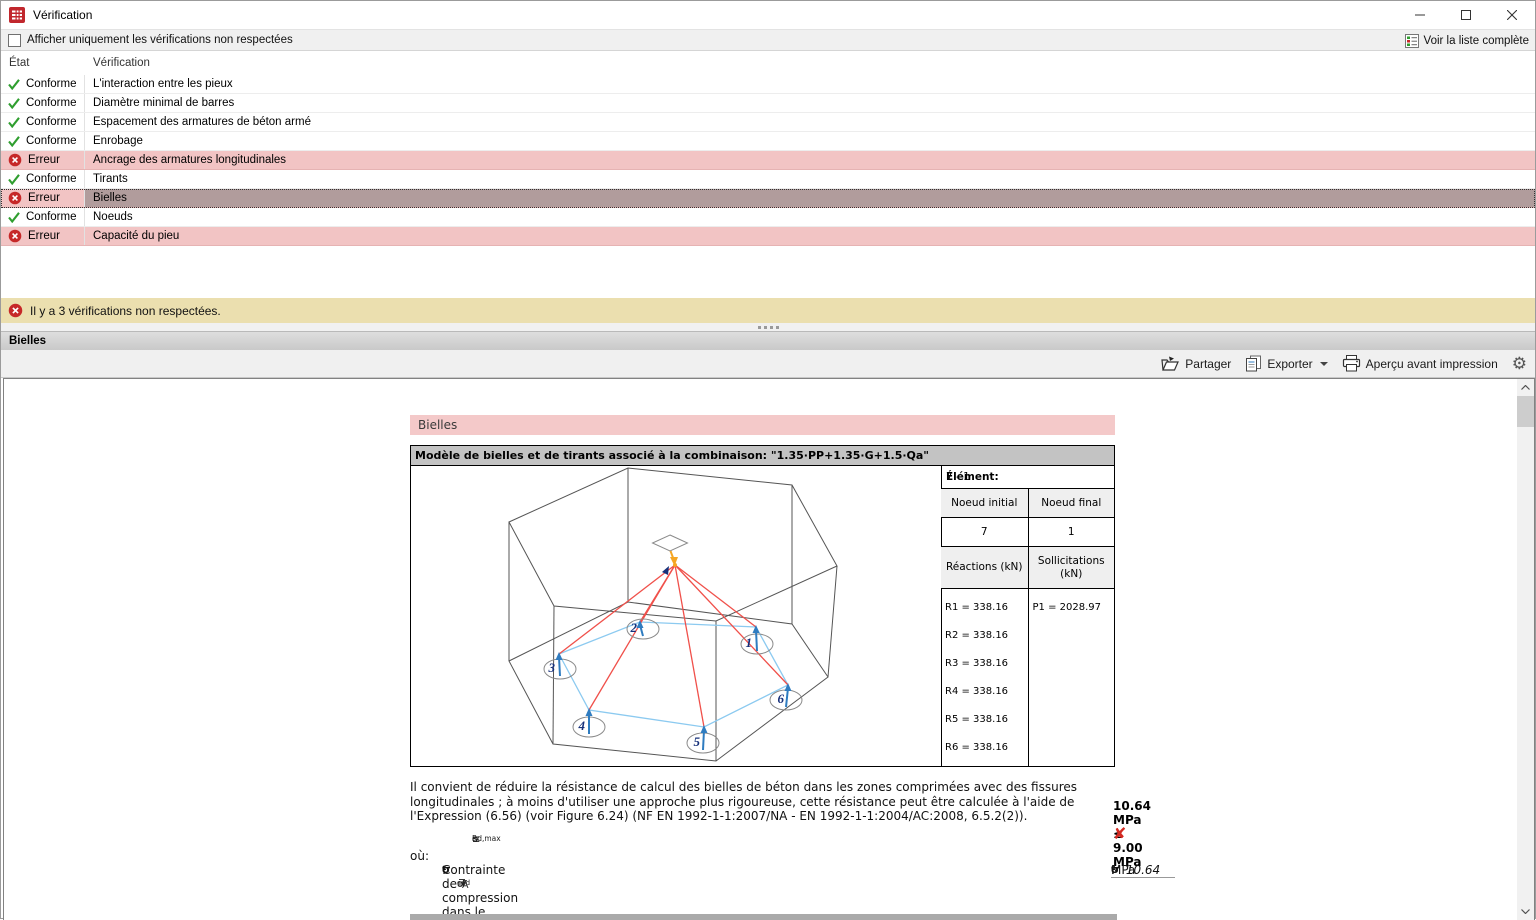  What do you see at coordinates (984, 531) in the screenshot?
I see `node-initial-value: 7` at bounding box center [984, 531].